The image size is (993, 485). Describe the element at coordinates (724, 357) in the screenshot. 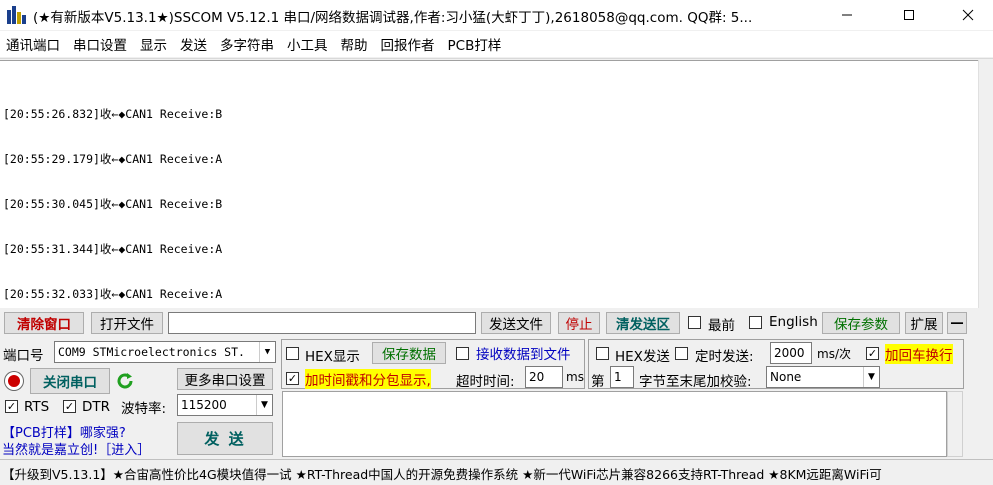

I see `timed-send-label: 定时发送:` at that location.